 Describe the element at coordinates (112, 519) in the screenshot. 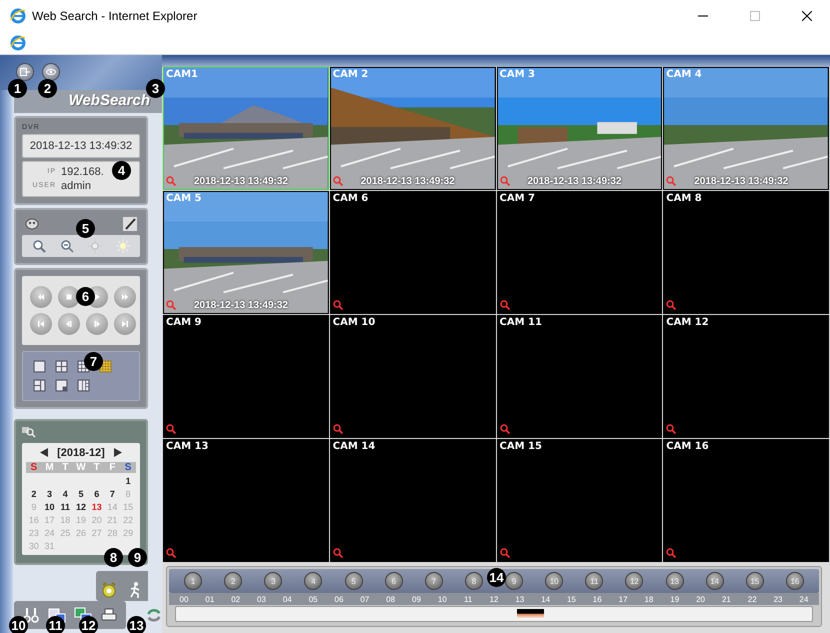

I see `calendar-day: 21` at that location.